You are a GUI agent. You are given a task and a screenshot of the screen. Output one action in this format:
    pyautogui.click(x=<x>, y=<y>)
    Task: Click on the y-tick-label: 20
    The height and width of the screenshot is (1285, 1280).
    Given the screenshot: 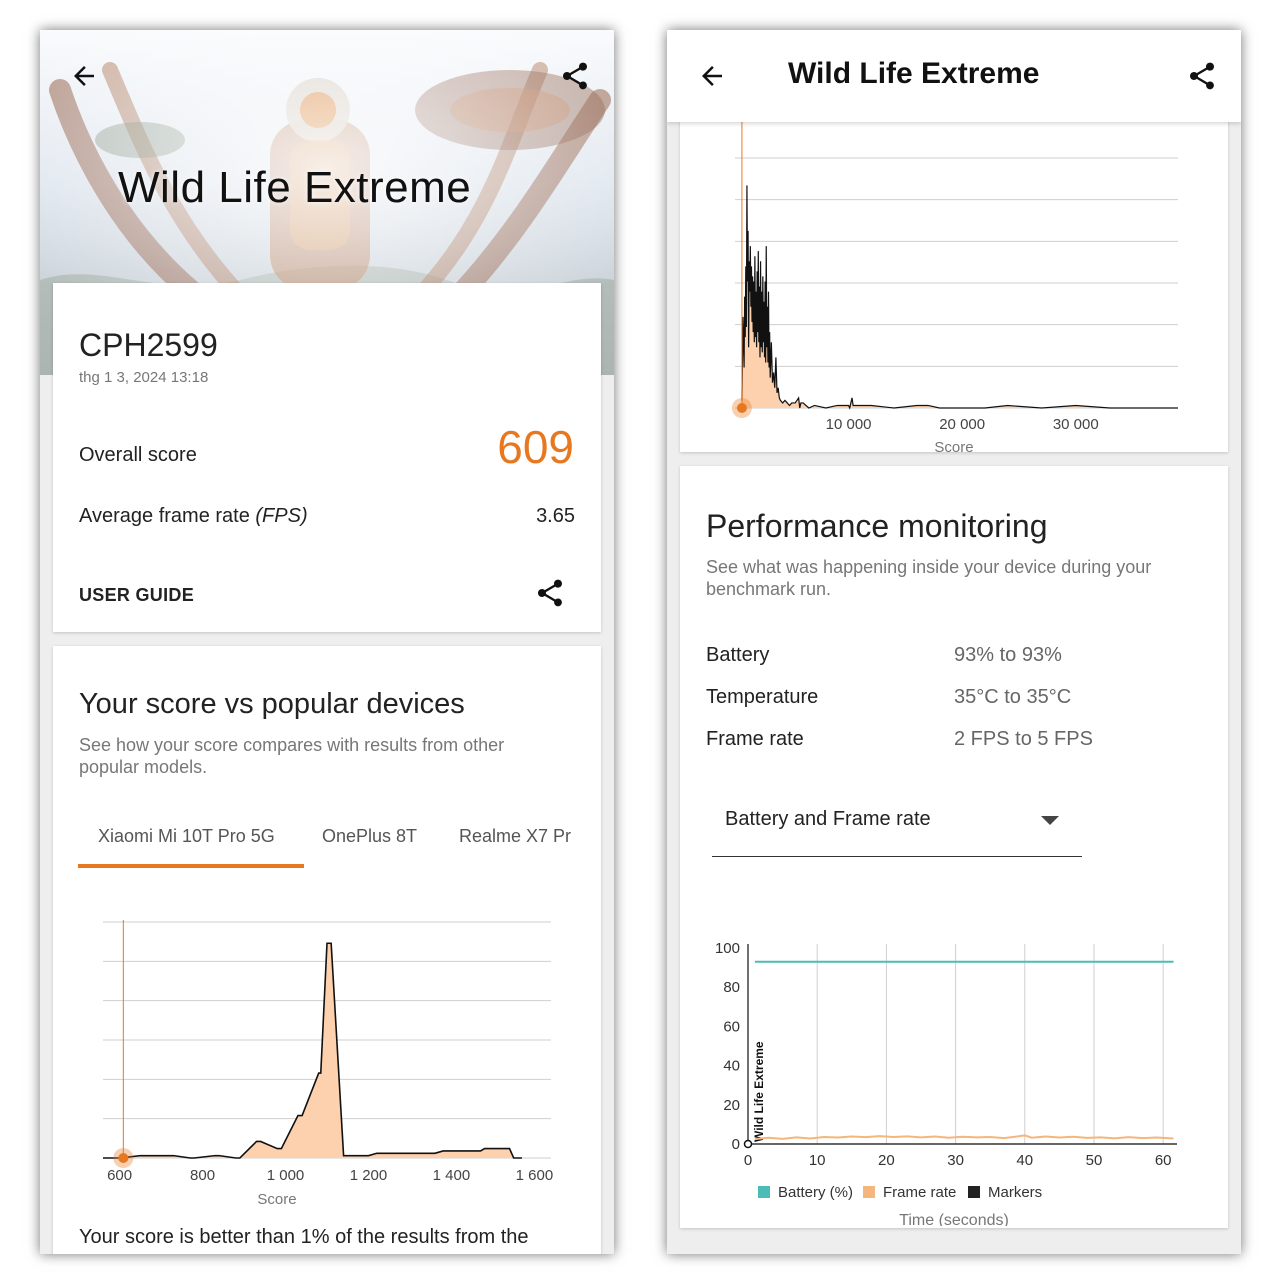 What is the action you would take?
    pyautogui.click(x=731, y=1105)
    